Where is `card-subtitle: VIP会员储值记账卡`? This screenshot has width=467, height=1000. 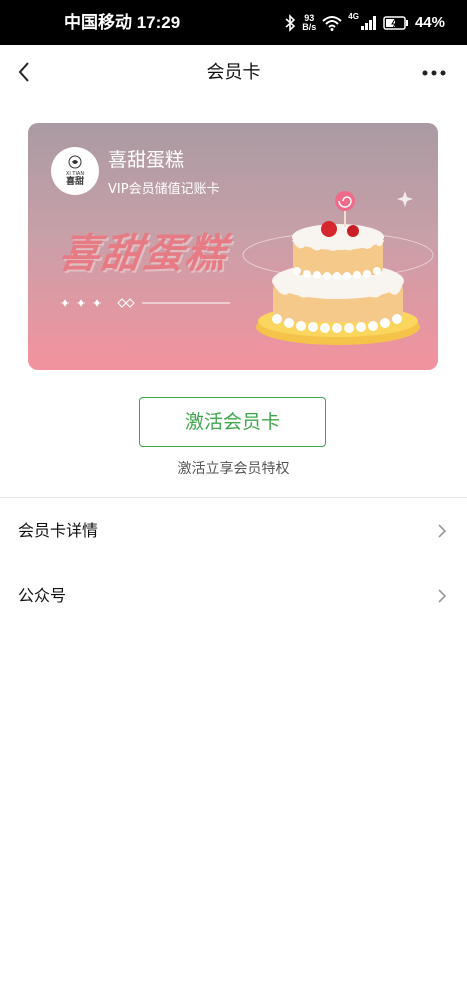
card-subtitle: VIP会员储值记账卡 is located at coordinates (164, 189).